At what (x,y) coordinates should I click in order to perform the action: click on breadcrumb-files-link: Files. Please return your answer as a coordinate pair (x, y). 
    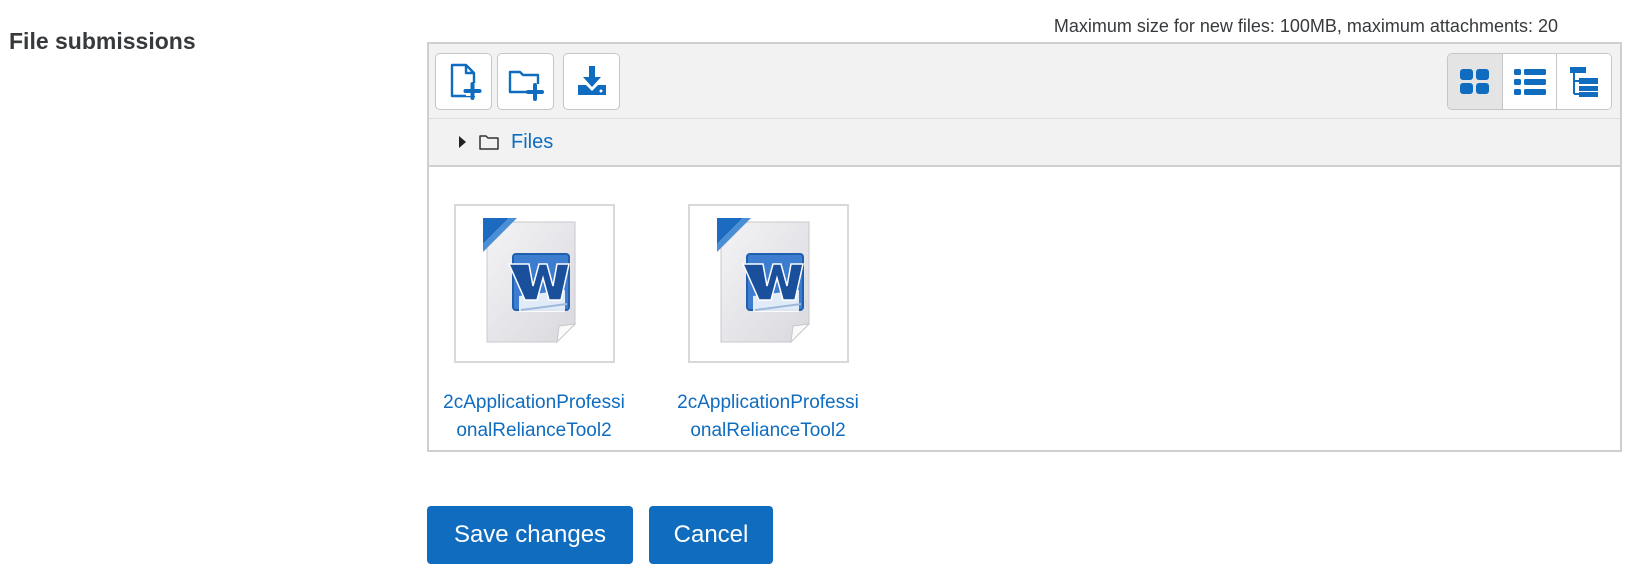
    Looking at the image, I should click on (532, 142).